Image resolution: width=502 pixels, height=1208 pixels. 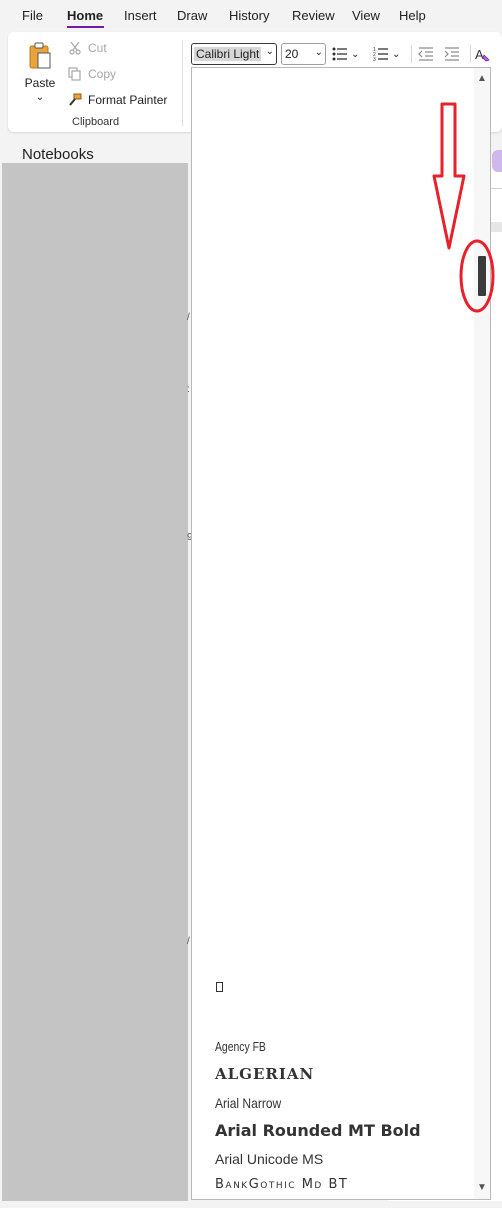 What do you see at coordinates (269, 1159) in the screenshot?
I see `font-option-arial-unicode-ms: Arial Unicode MS` at bounding box center [269, 1159].